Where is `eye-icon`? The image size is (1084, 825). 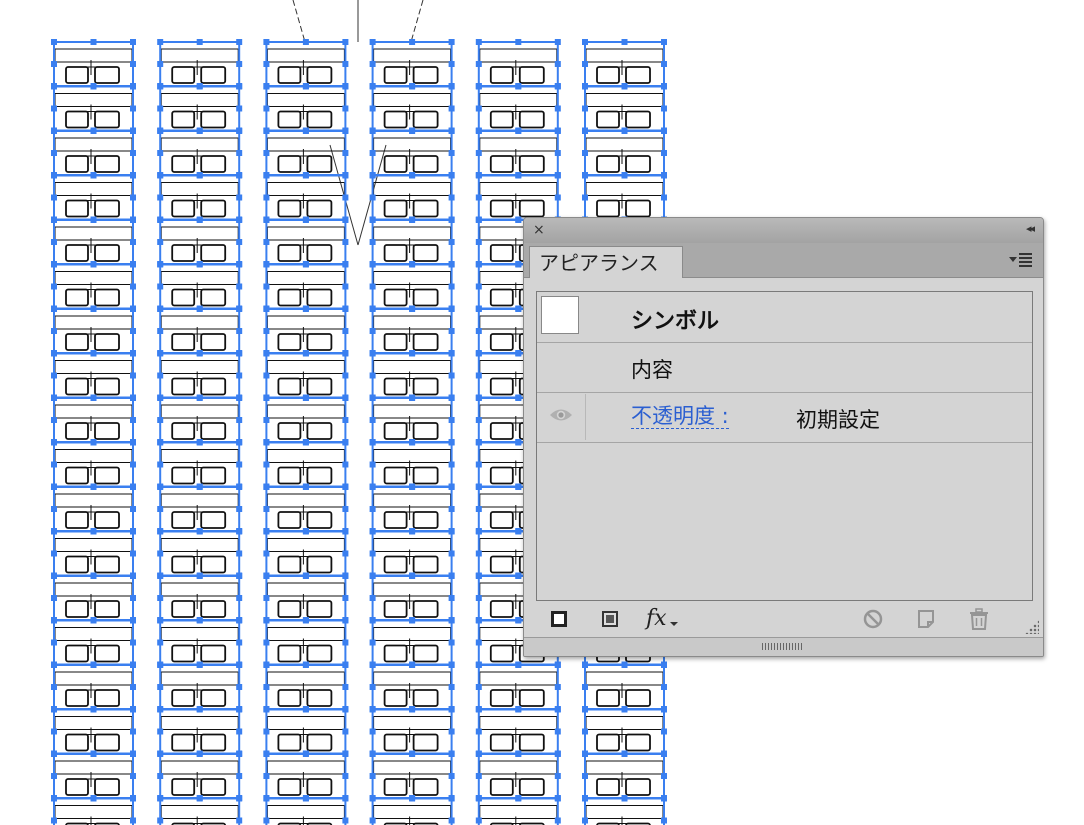 eye-icon is located at coordinates (561, 415).